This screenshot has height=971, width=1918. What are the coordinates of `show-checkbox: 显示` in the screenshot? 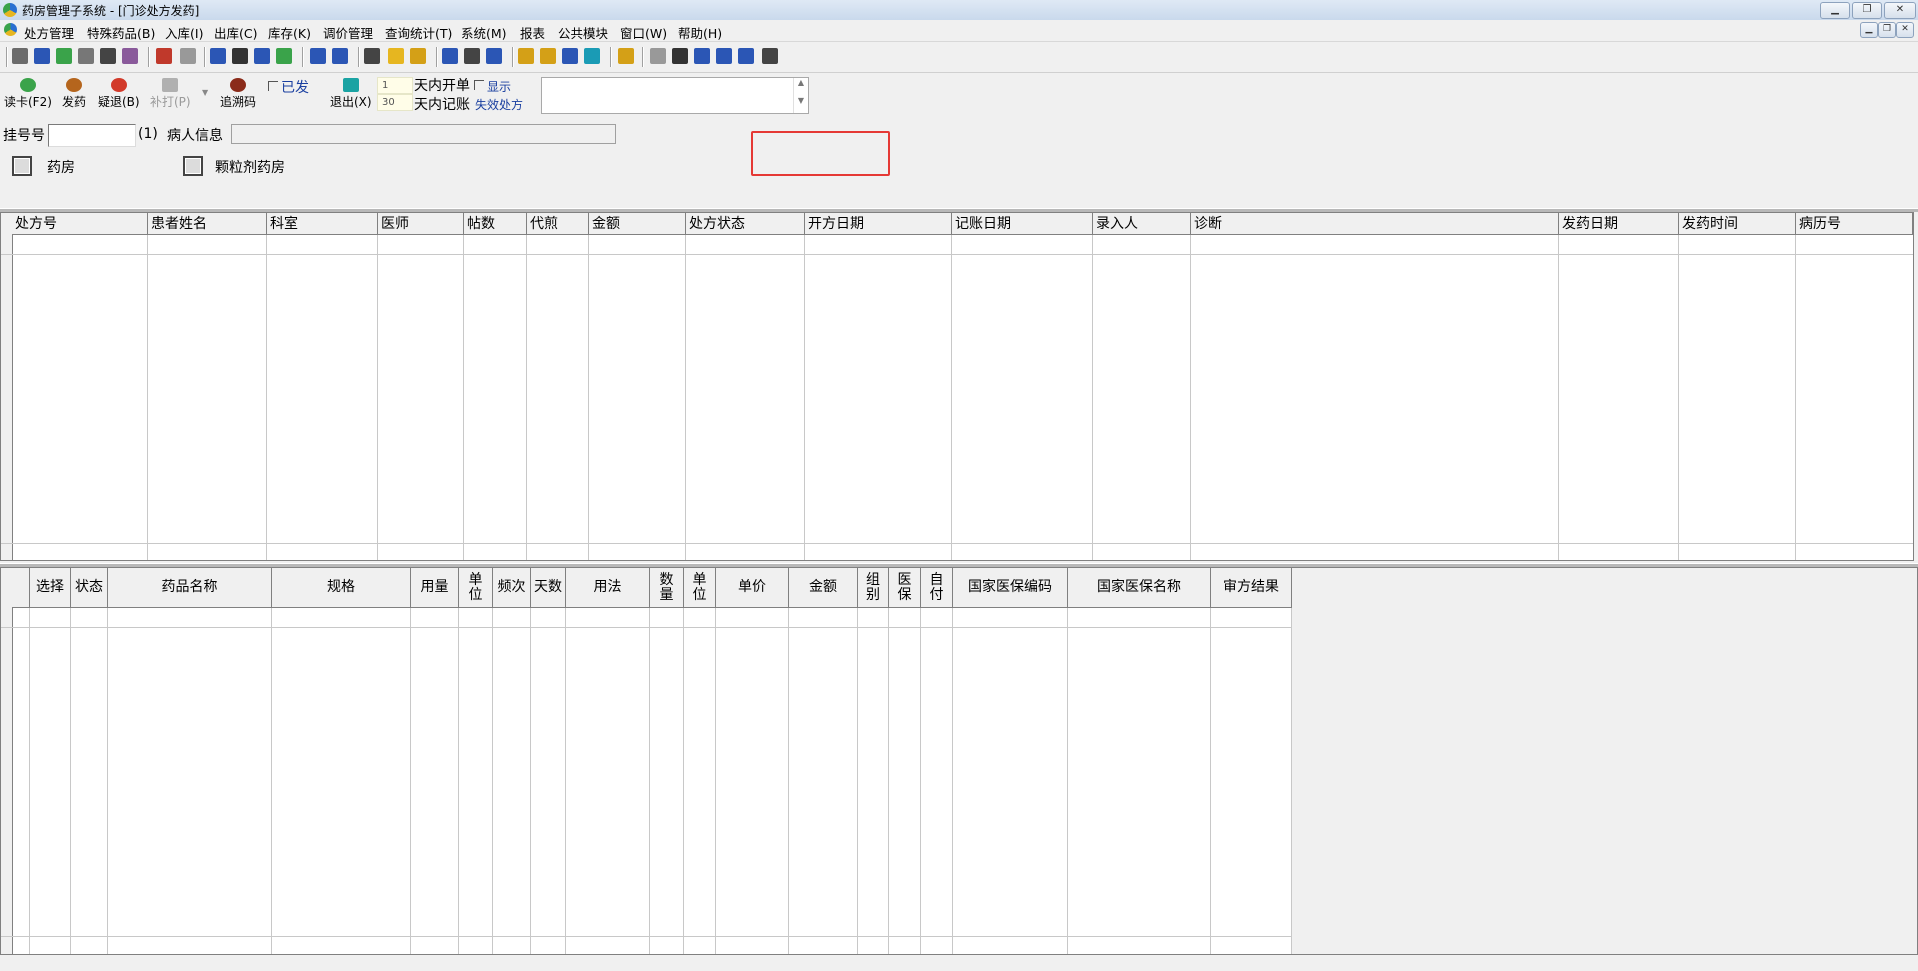 It's located at (492, 86).